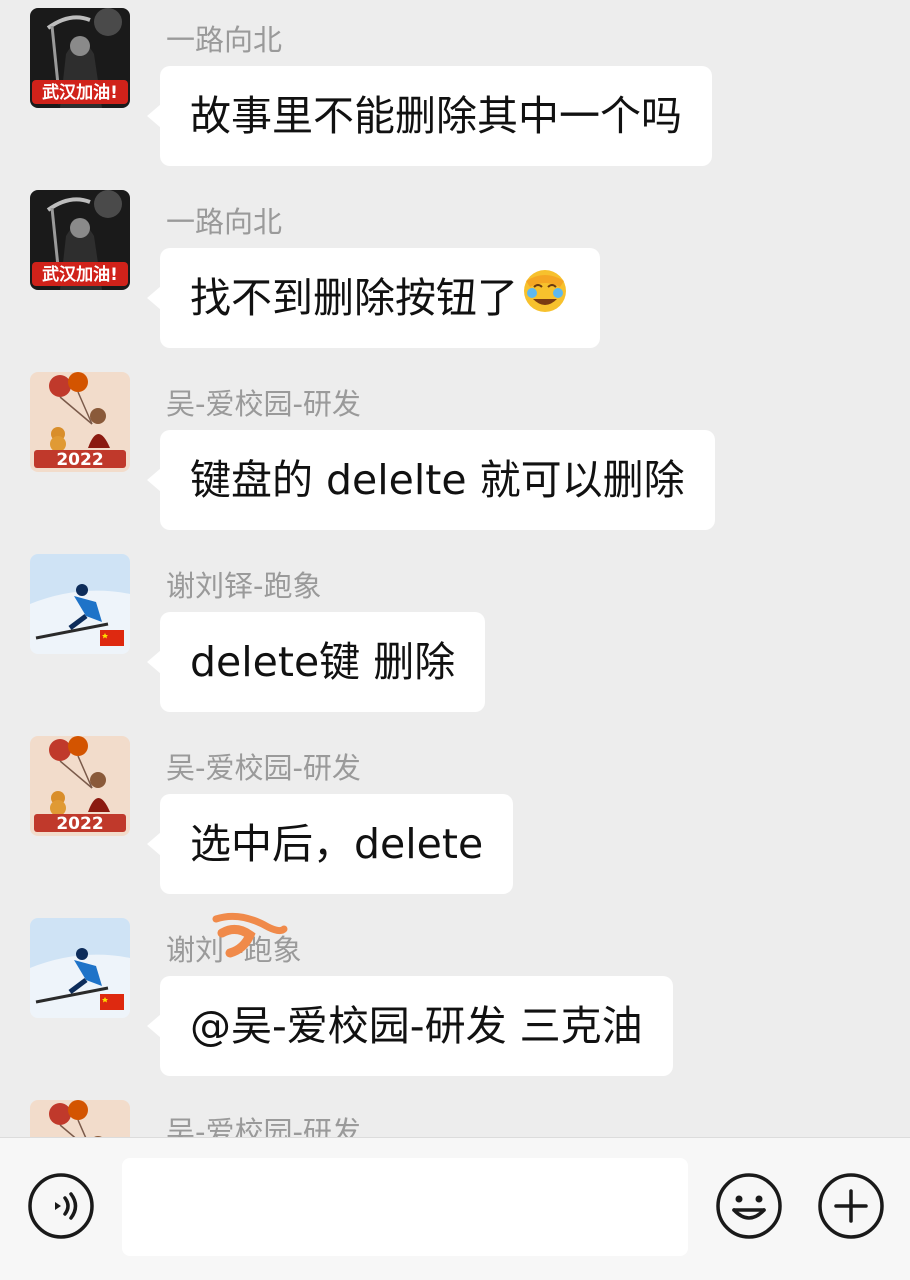  I want to click on smiley-icon, so click(749, 1206).